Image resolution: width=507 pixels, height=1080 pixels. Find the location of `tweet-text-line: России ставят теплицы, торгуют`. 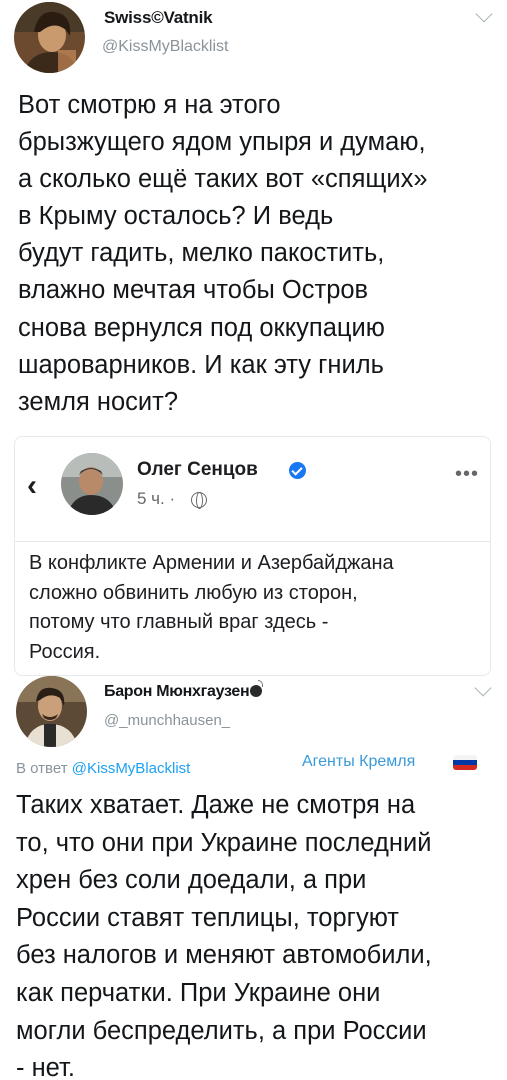

tweet-text-line: России ставят теплицы, торгуют is located at coordinates (207, 917).